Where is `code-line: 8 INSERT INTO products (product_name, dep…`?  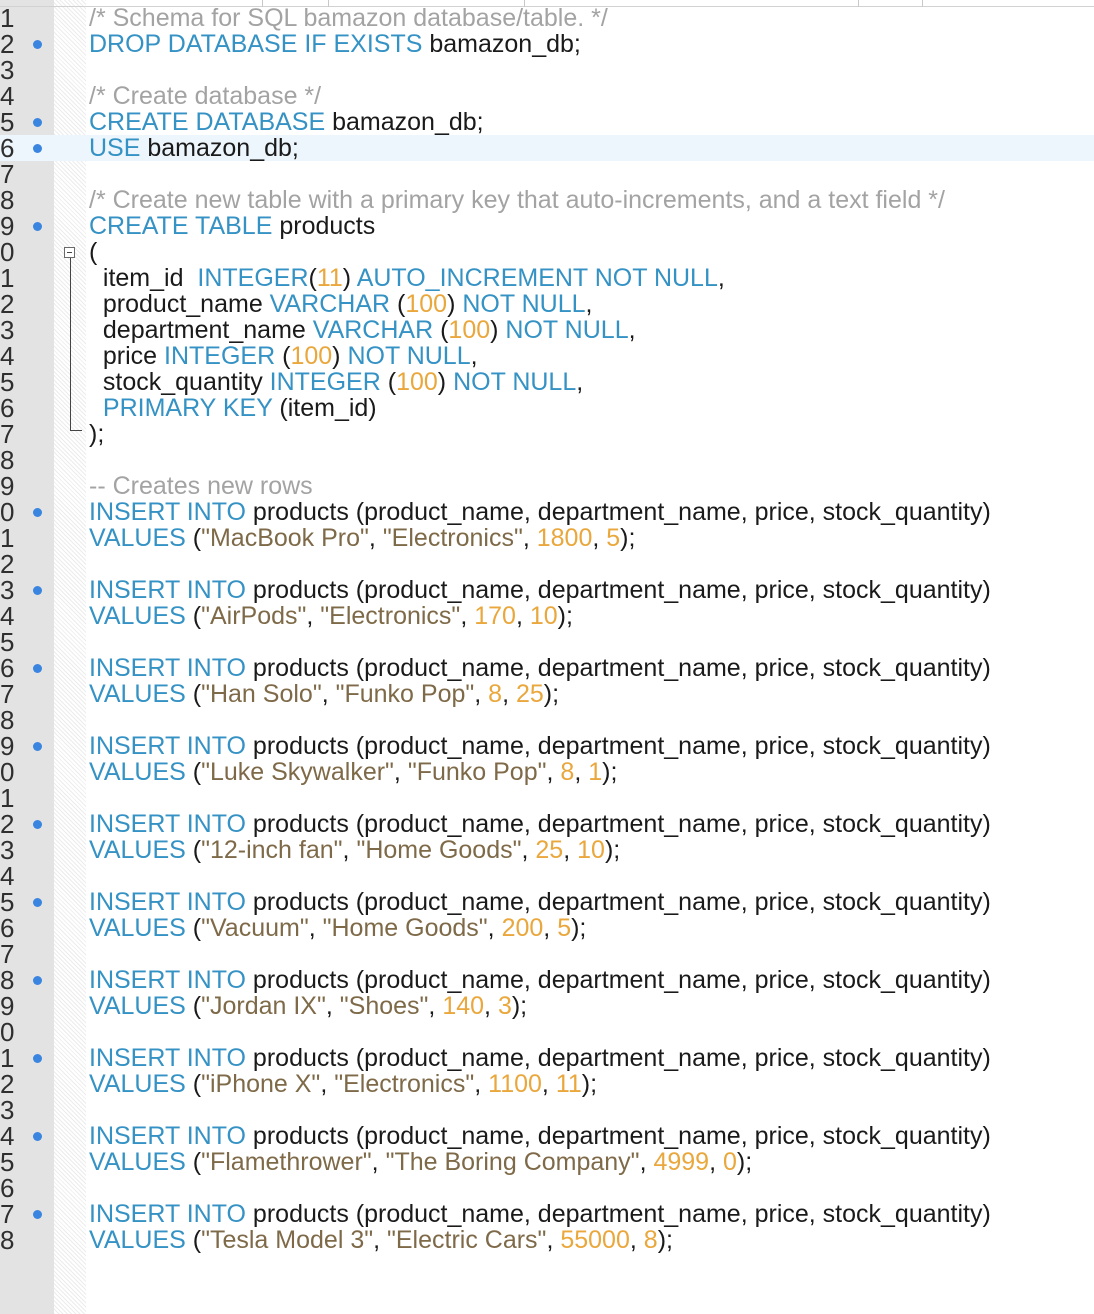 code-line: 8 INSERT INTO products (product_name, dep… is located at coordinates (547, 980).